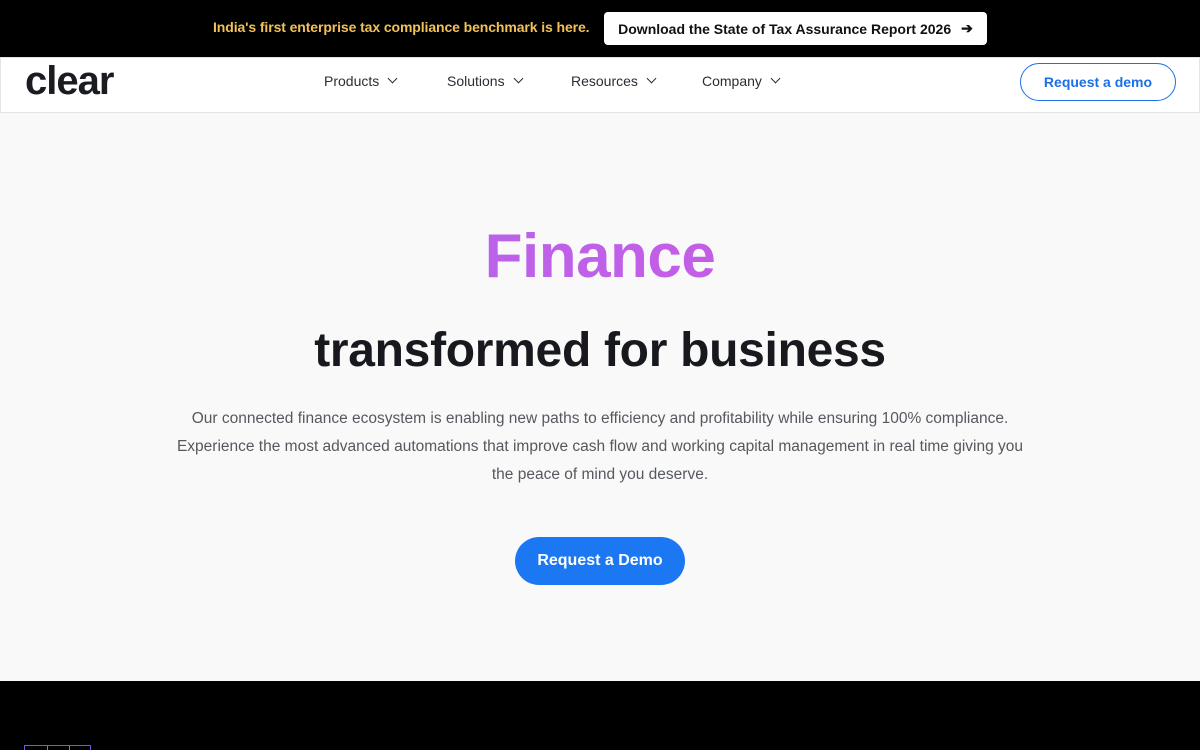 The width and height of the screenshot is (1200, 750). I want to click on nav-item-resources: Resources, so click(614, 81).